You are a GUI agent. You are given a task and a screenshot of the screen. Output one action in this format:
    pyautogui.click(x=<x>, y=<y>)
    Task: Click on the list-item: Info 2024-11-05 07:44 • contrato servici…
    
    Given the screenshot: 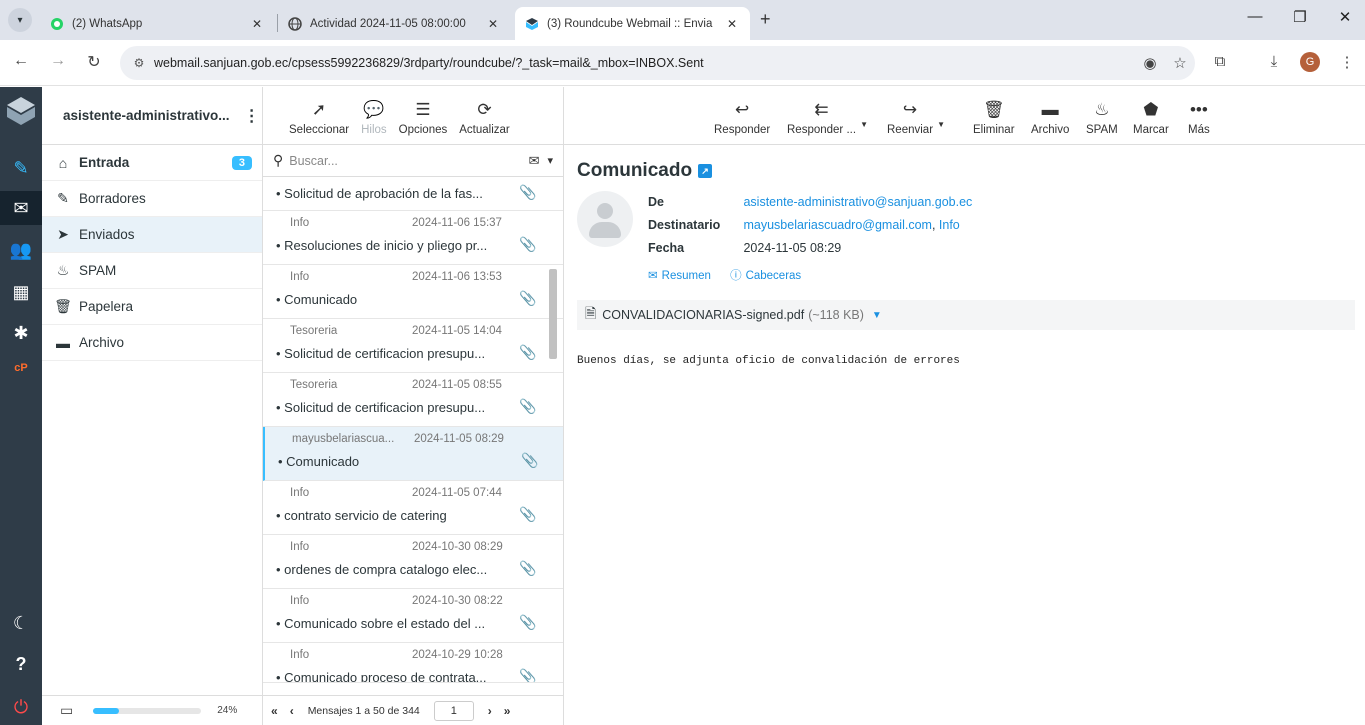 What is the action you would take?
    pyautogui.click(x=413, y=508)
    